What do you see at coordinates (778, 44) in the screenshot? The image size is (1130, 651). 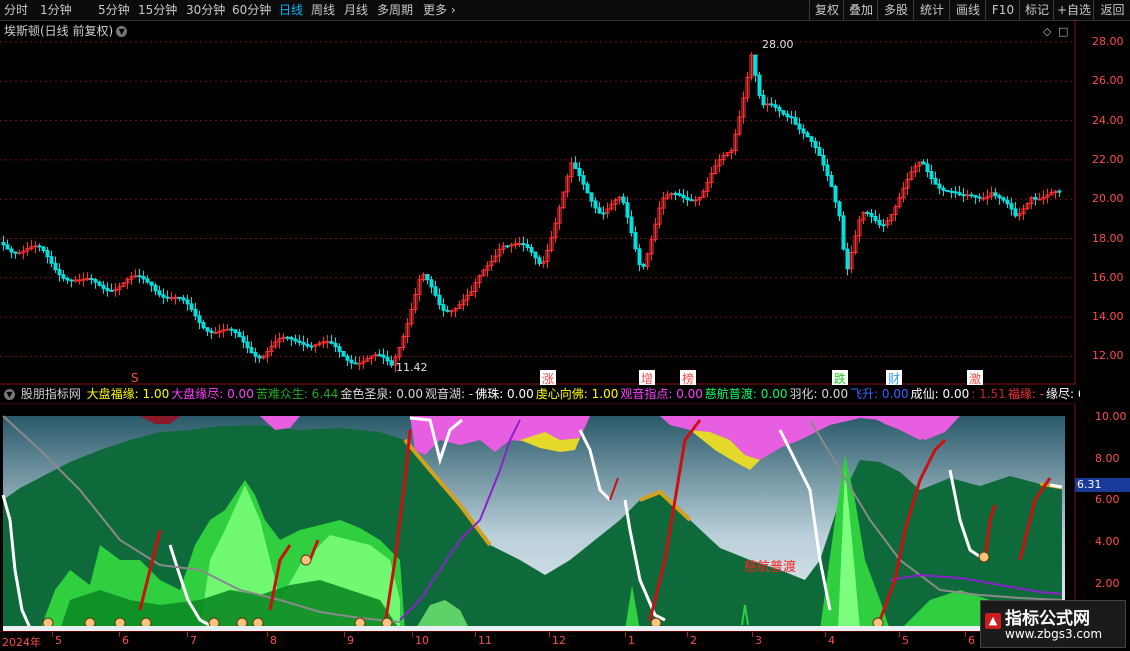 I see `high-price-label: 28.00` at bounding box center [778, 44].